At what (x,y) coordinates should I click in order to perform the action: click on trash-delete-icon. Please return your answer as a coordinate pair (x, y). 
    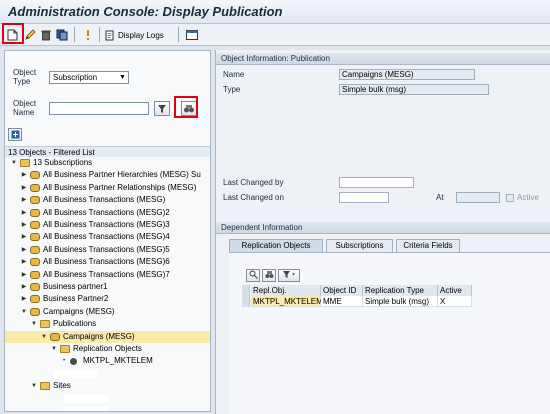
    Looking at the image, I should click on (45, 34).